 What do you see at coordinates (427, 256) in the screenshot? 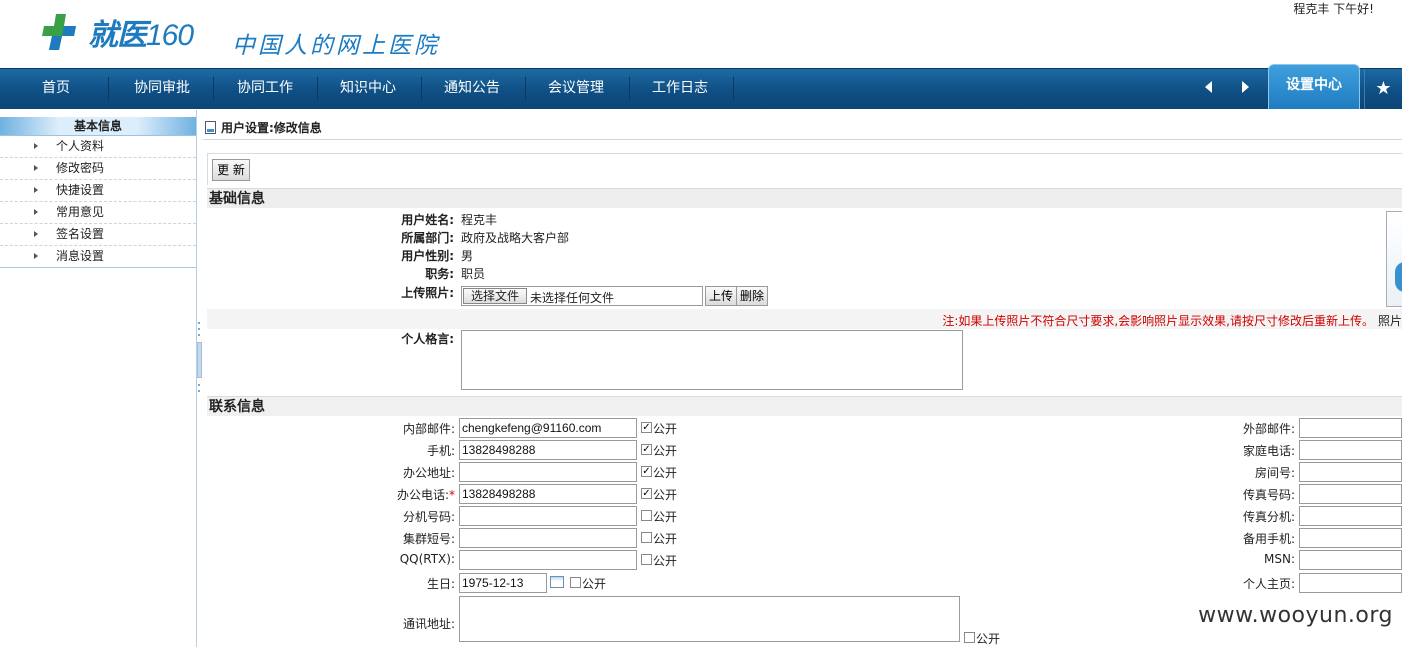
I see `gender-label: 用户性别:` at bounding box center [427, 256].